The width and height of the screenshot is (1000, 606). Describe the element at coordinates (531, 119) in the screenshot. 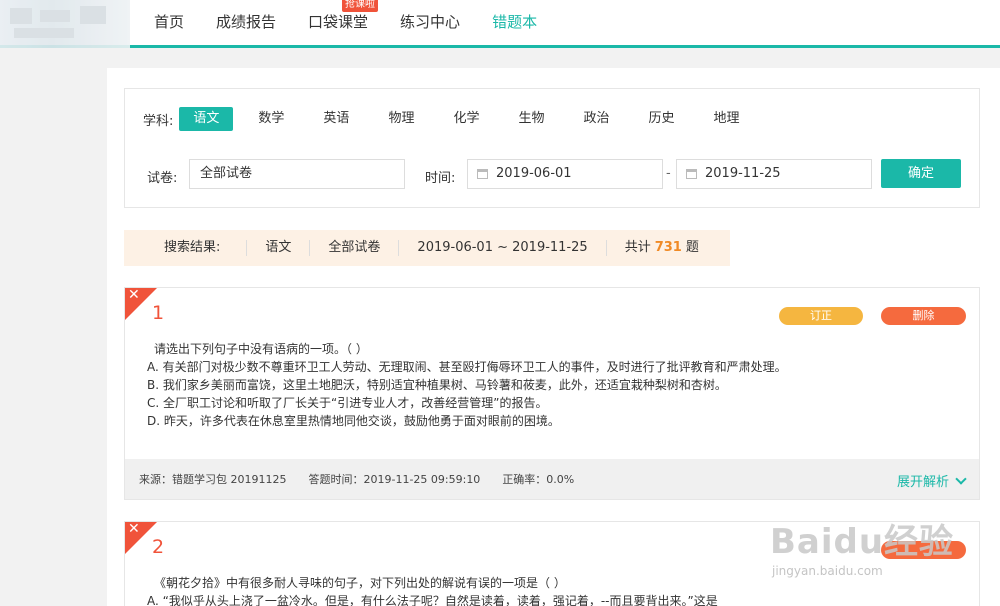

I see `subject-biology: 生物` at that location.